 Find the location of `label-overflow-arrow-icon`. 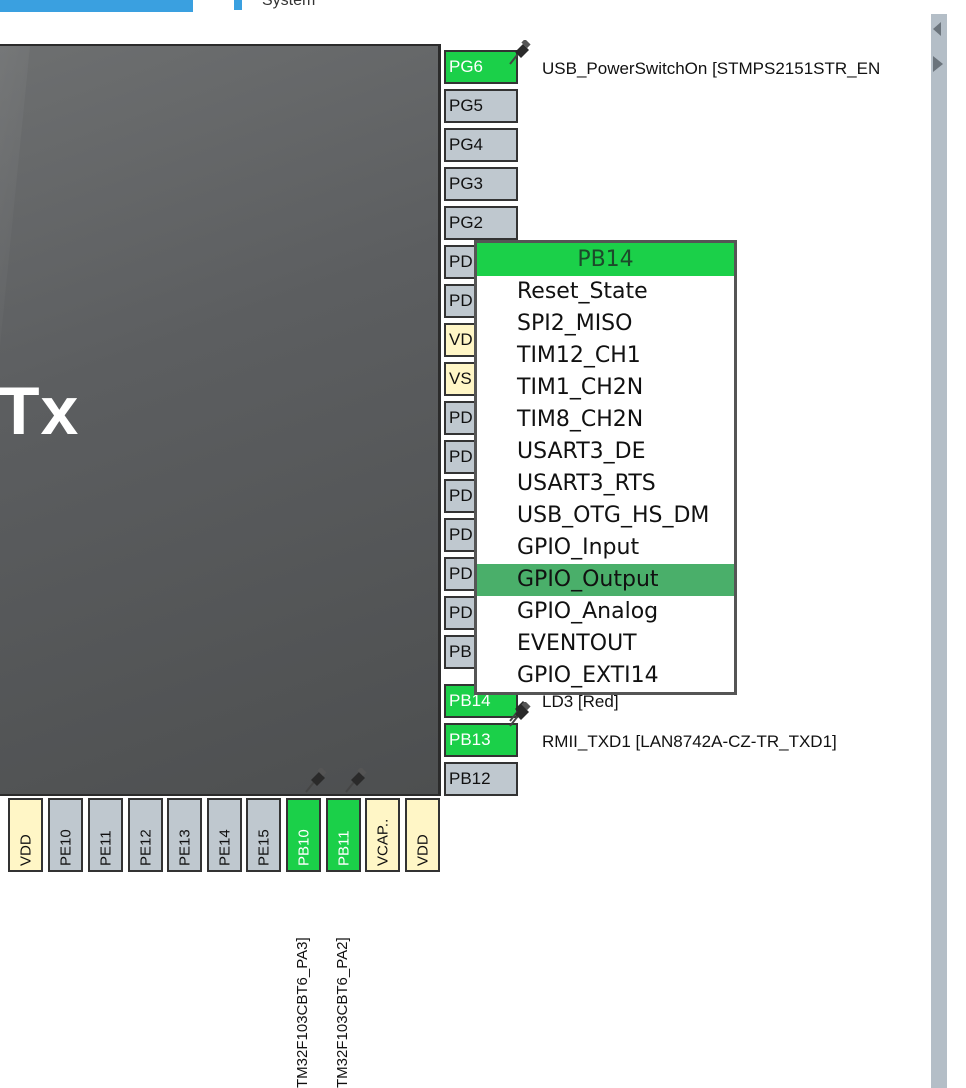

label-overflow-arrow-icon is located at coordinates (938, 64).